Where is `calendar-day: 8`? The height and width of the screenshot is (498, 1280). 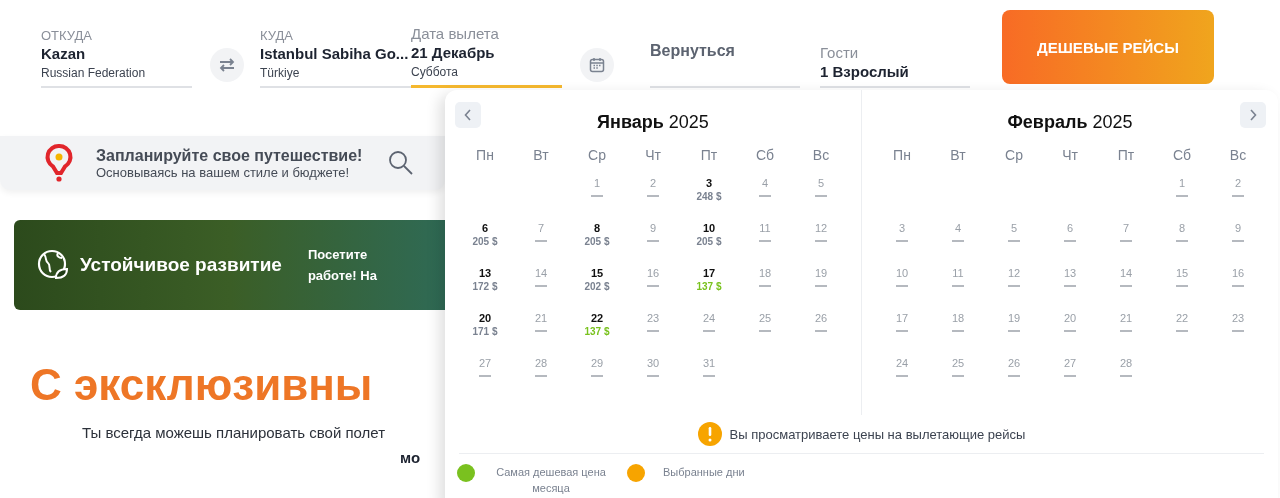 calendar-day: 8 is located at coordinates (1182, 228).